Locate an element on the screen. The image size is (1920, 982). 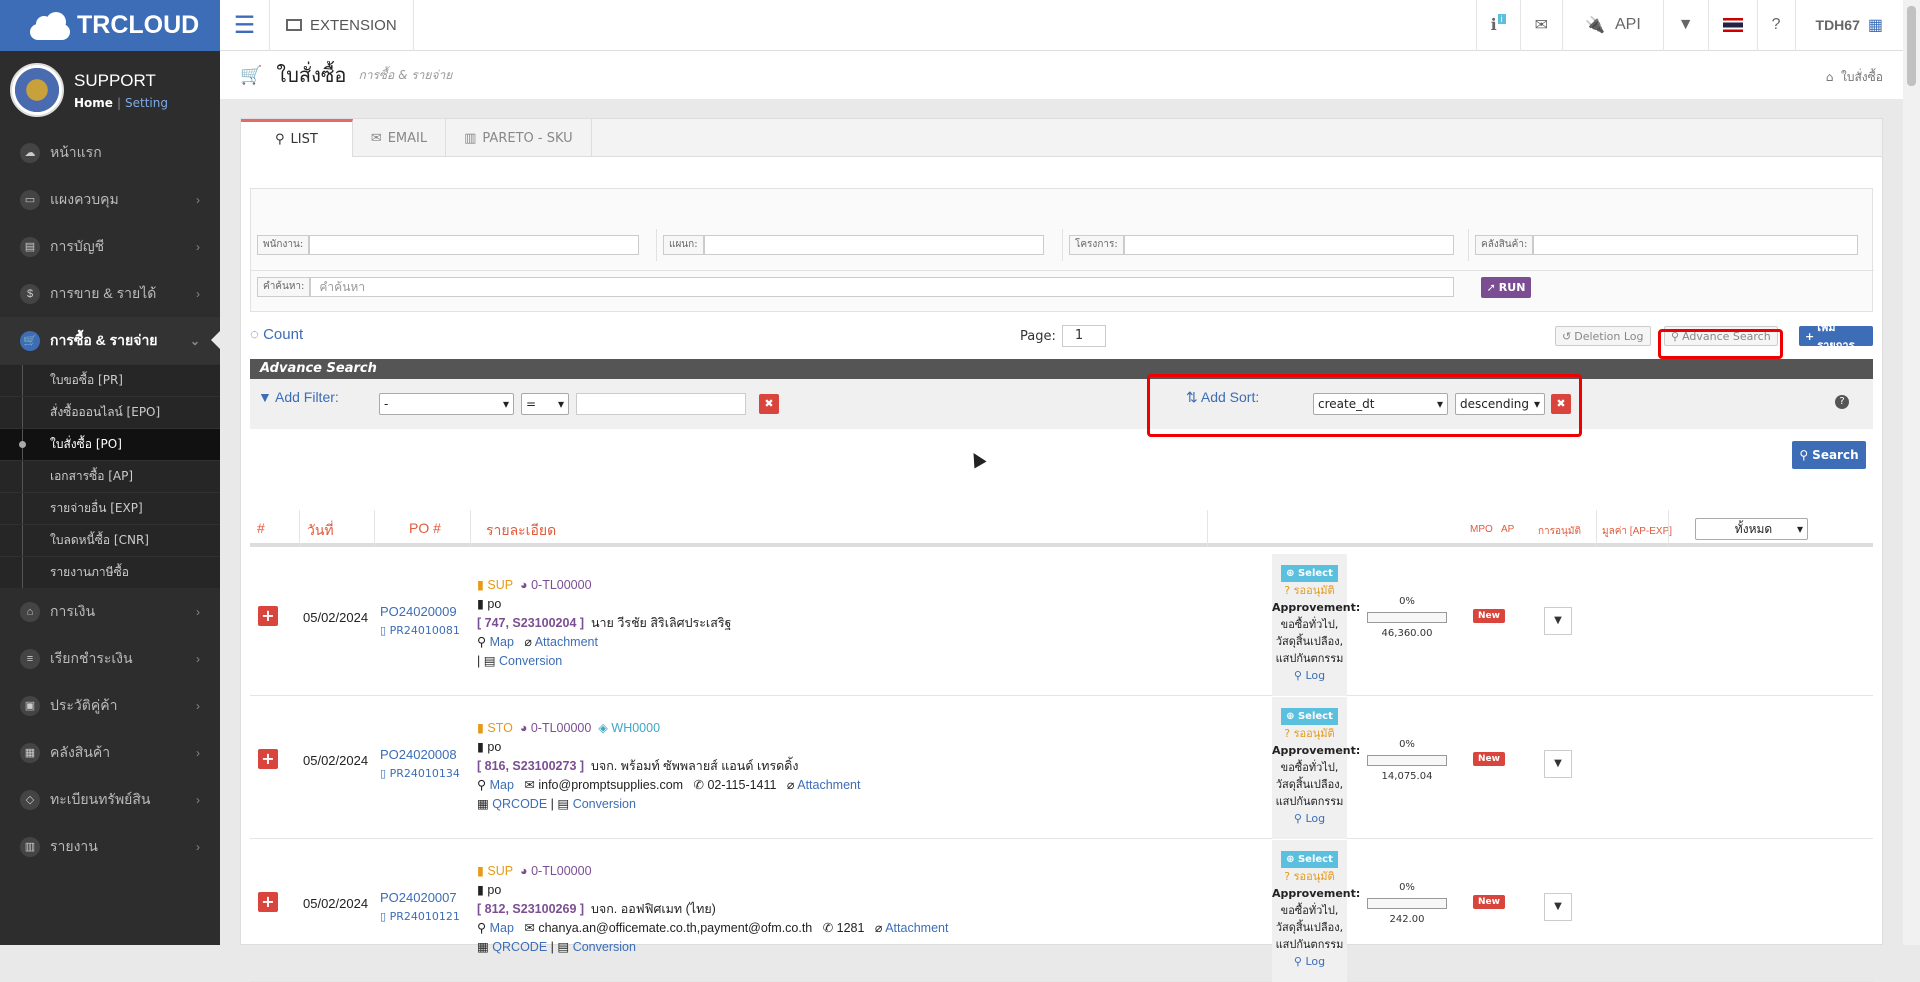
deletion-log-button: ↺ Deletion Log is located at coordinates (1603, 336).